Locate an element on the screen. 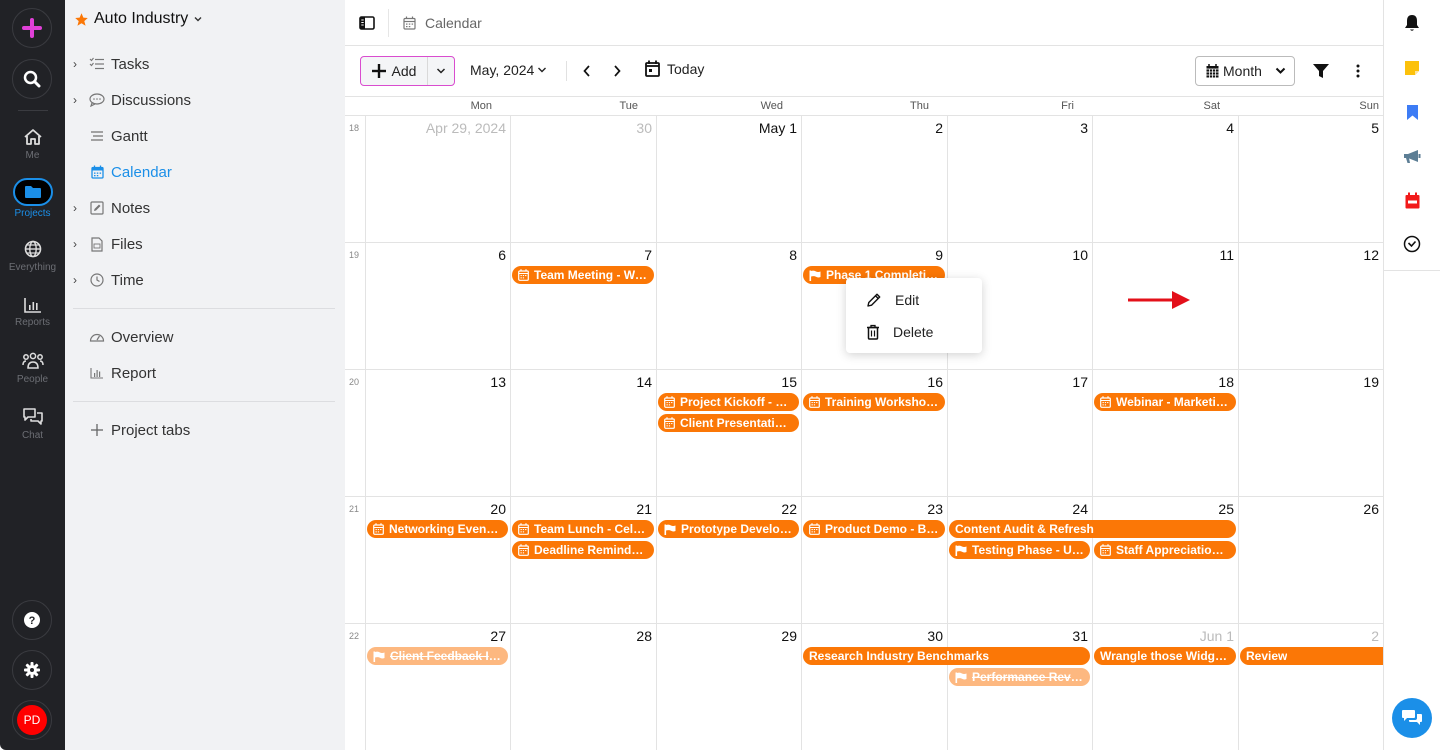 The height and width of the screenshot is (750, 1440). day-number: 17 is located at coordinates (1080, 382).